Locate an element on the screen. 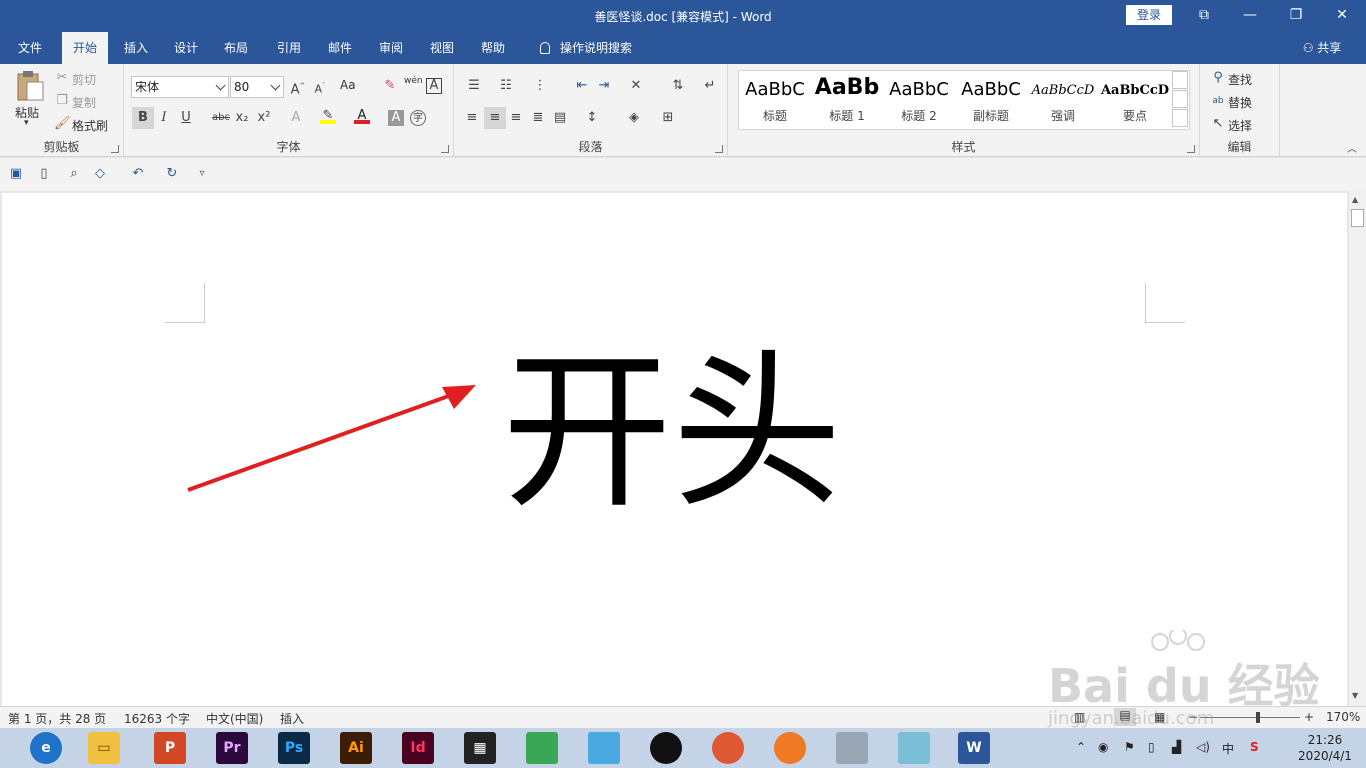  borders-icon: ⊞ is located at coordinates (668, 118).